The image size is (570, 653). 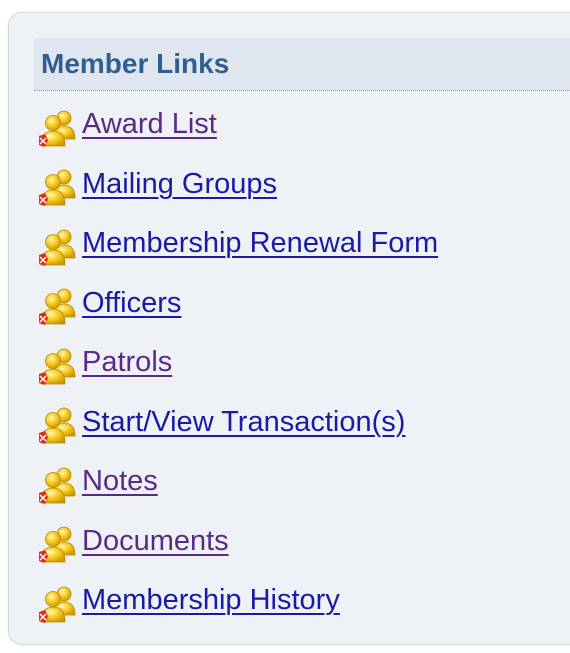 I want to click on list-item-officers: Officers, so click(x=296, y=304).